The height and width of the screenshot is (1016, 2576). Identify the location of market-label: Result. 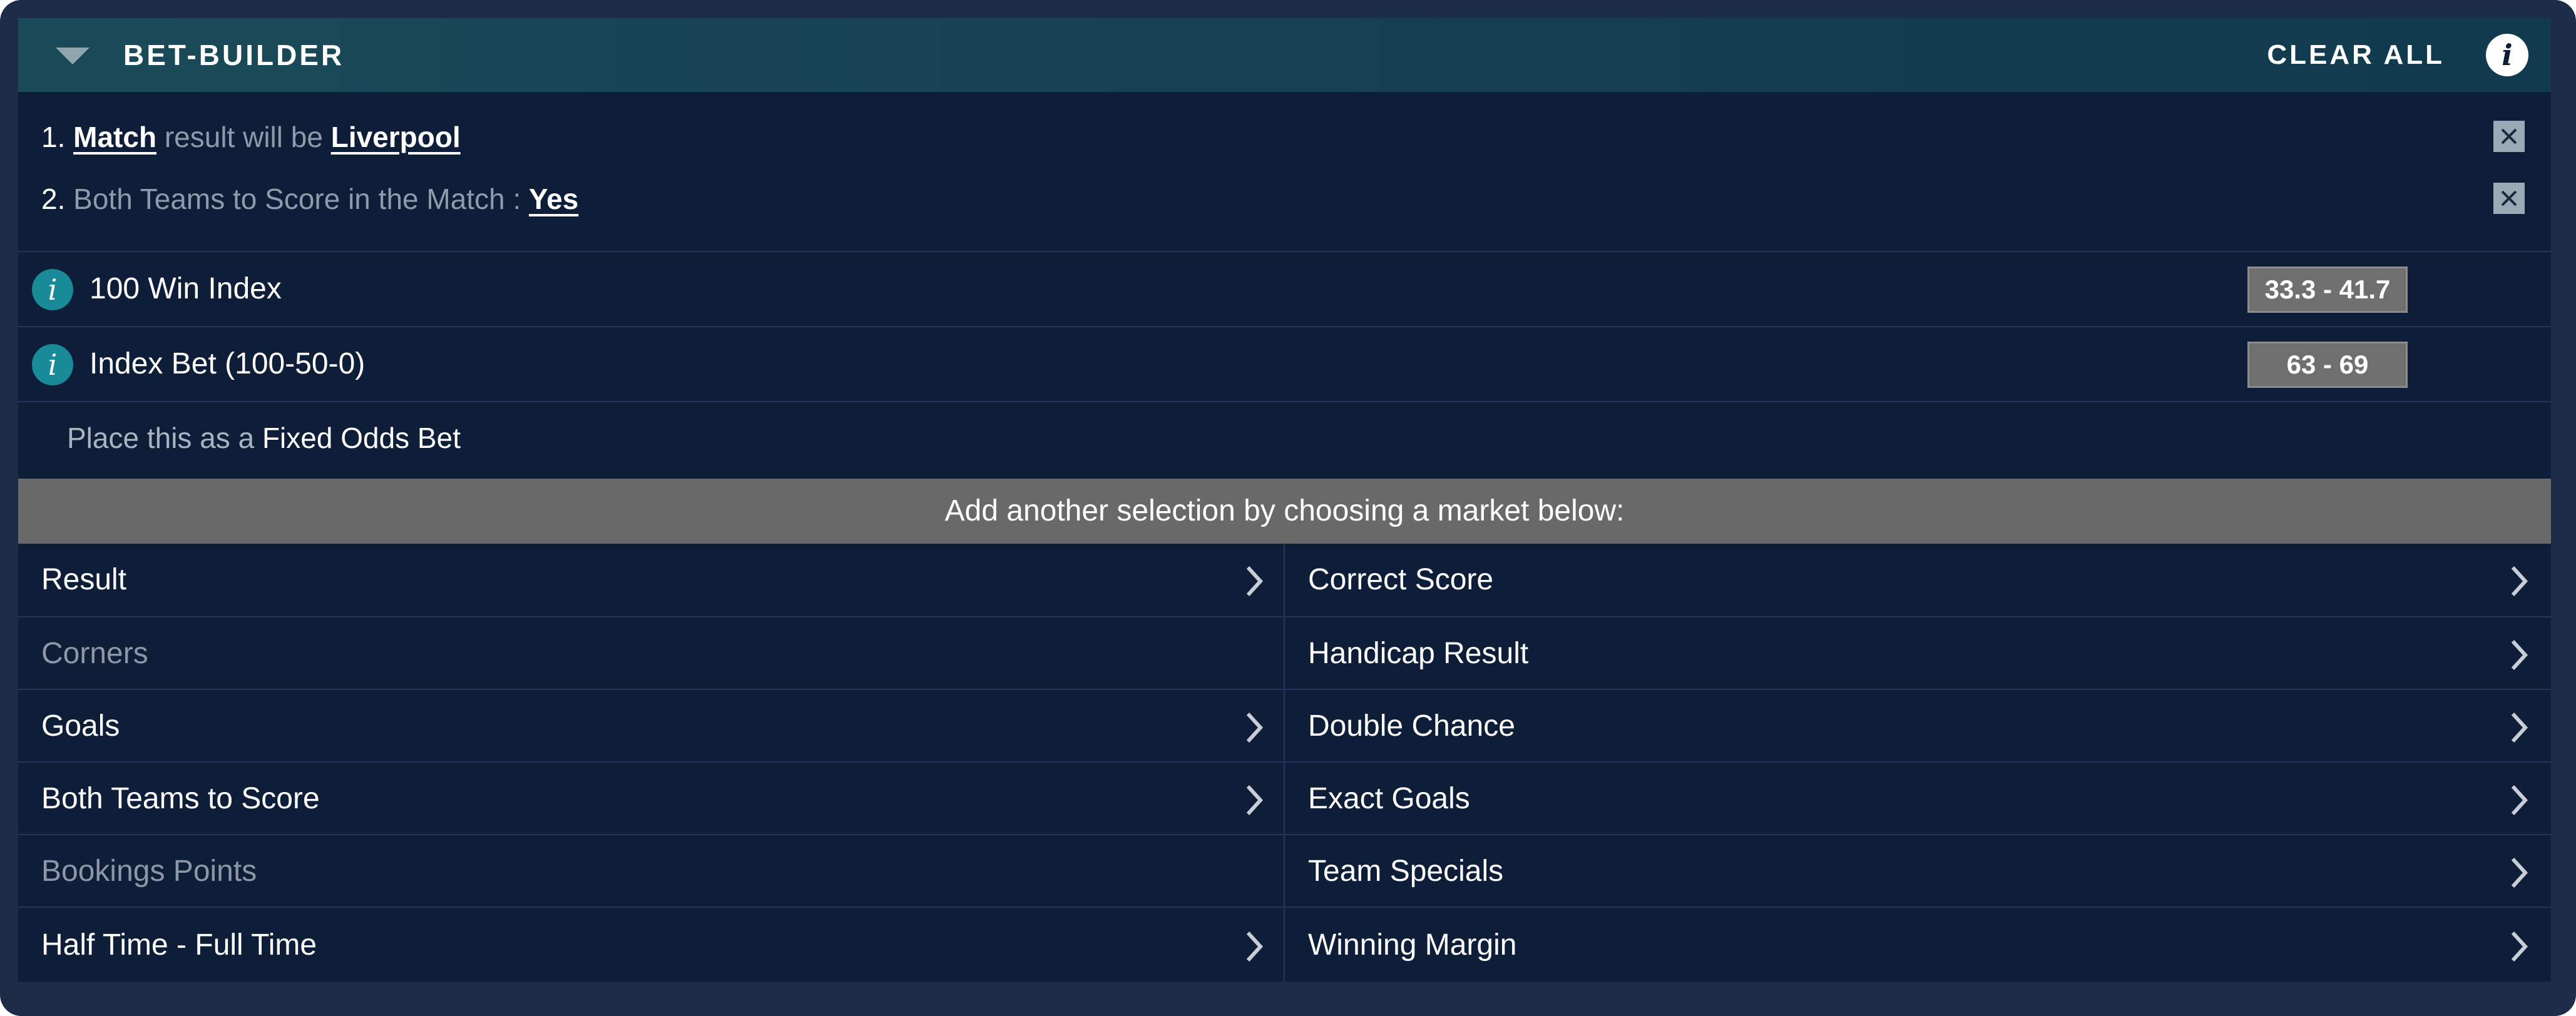
(84, 579).